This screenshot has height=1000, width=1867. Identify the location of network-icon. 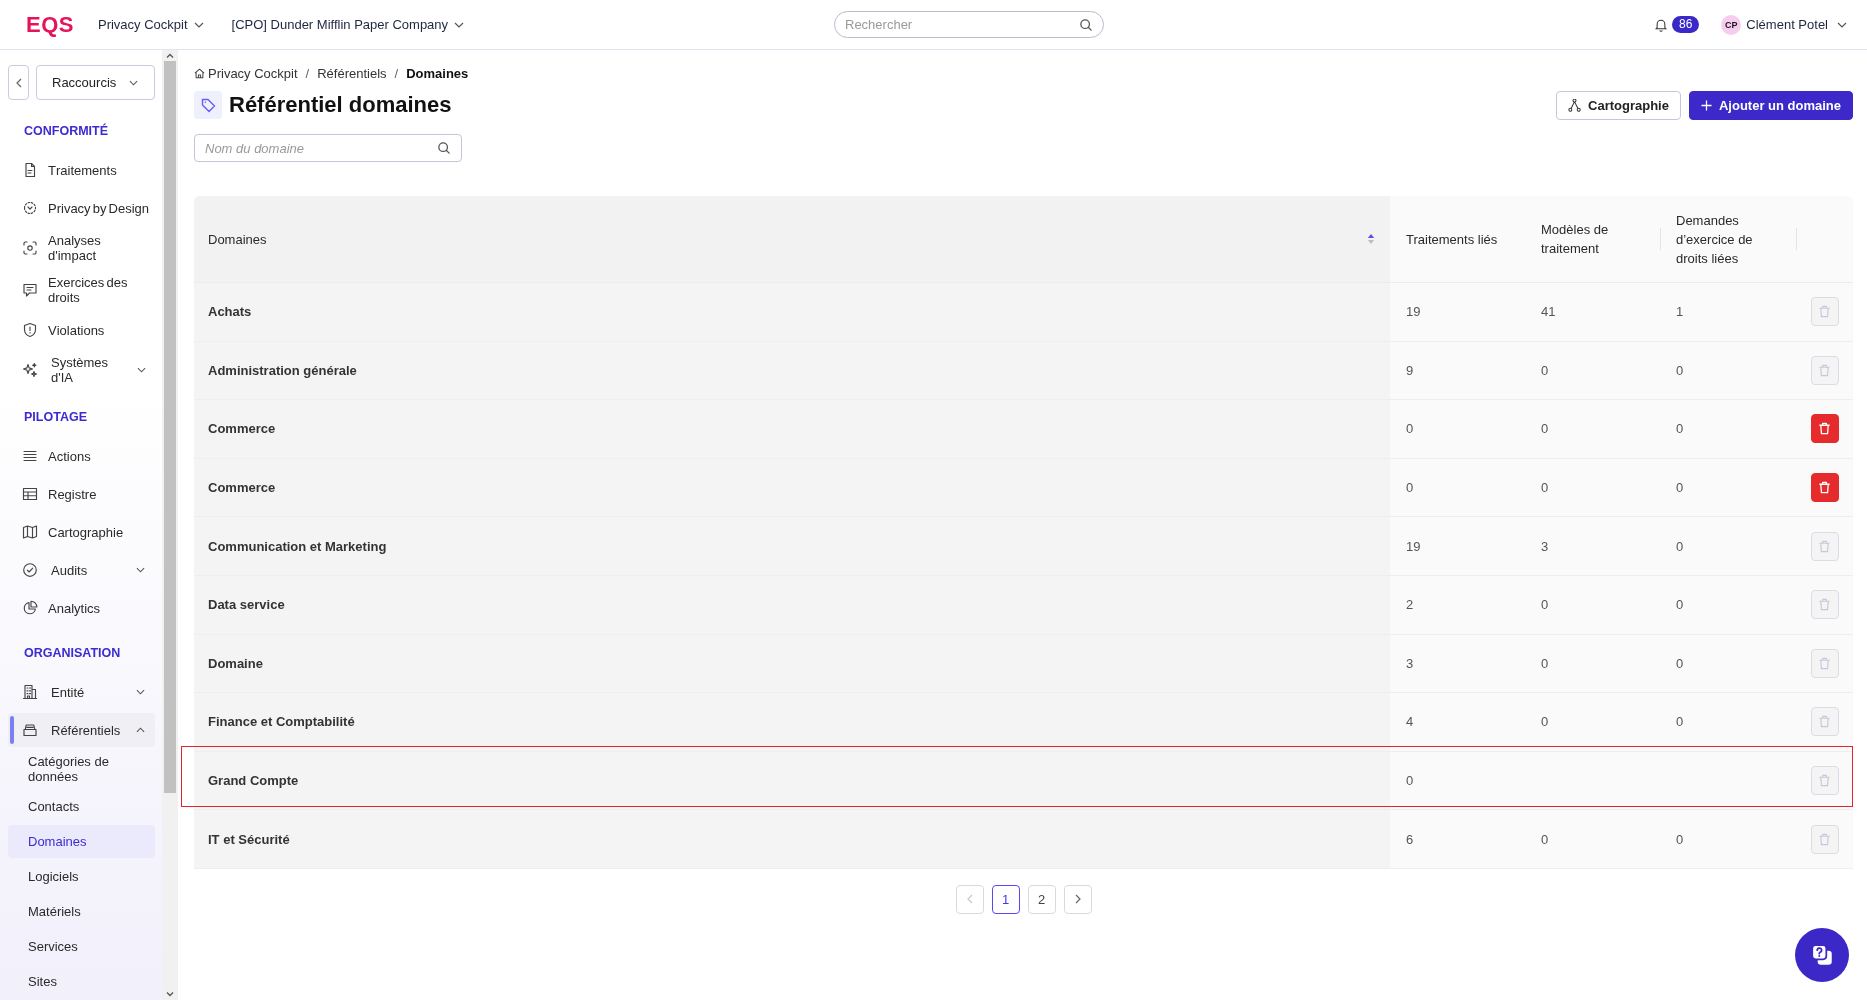
(1575, 105).